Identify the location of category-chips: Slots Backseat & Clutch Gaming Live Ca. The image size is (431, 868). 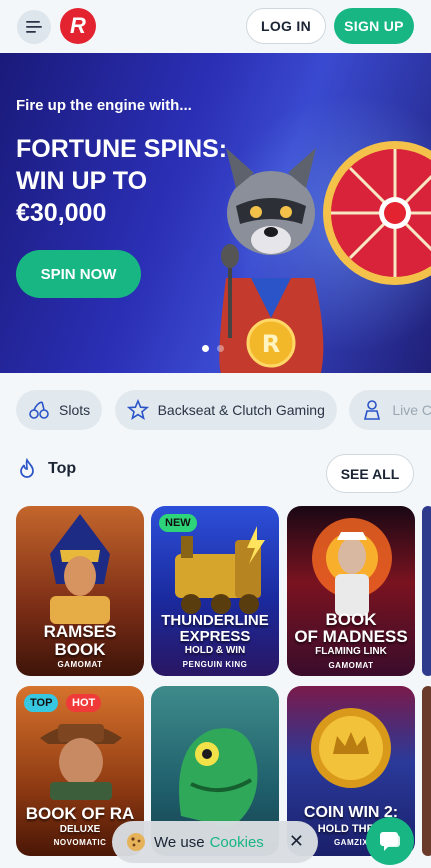
(223, 410).